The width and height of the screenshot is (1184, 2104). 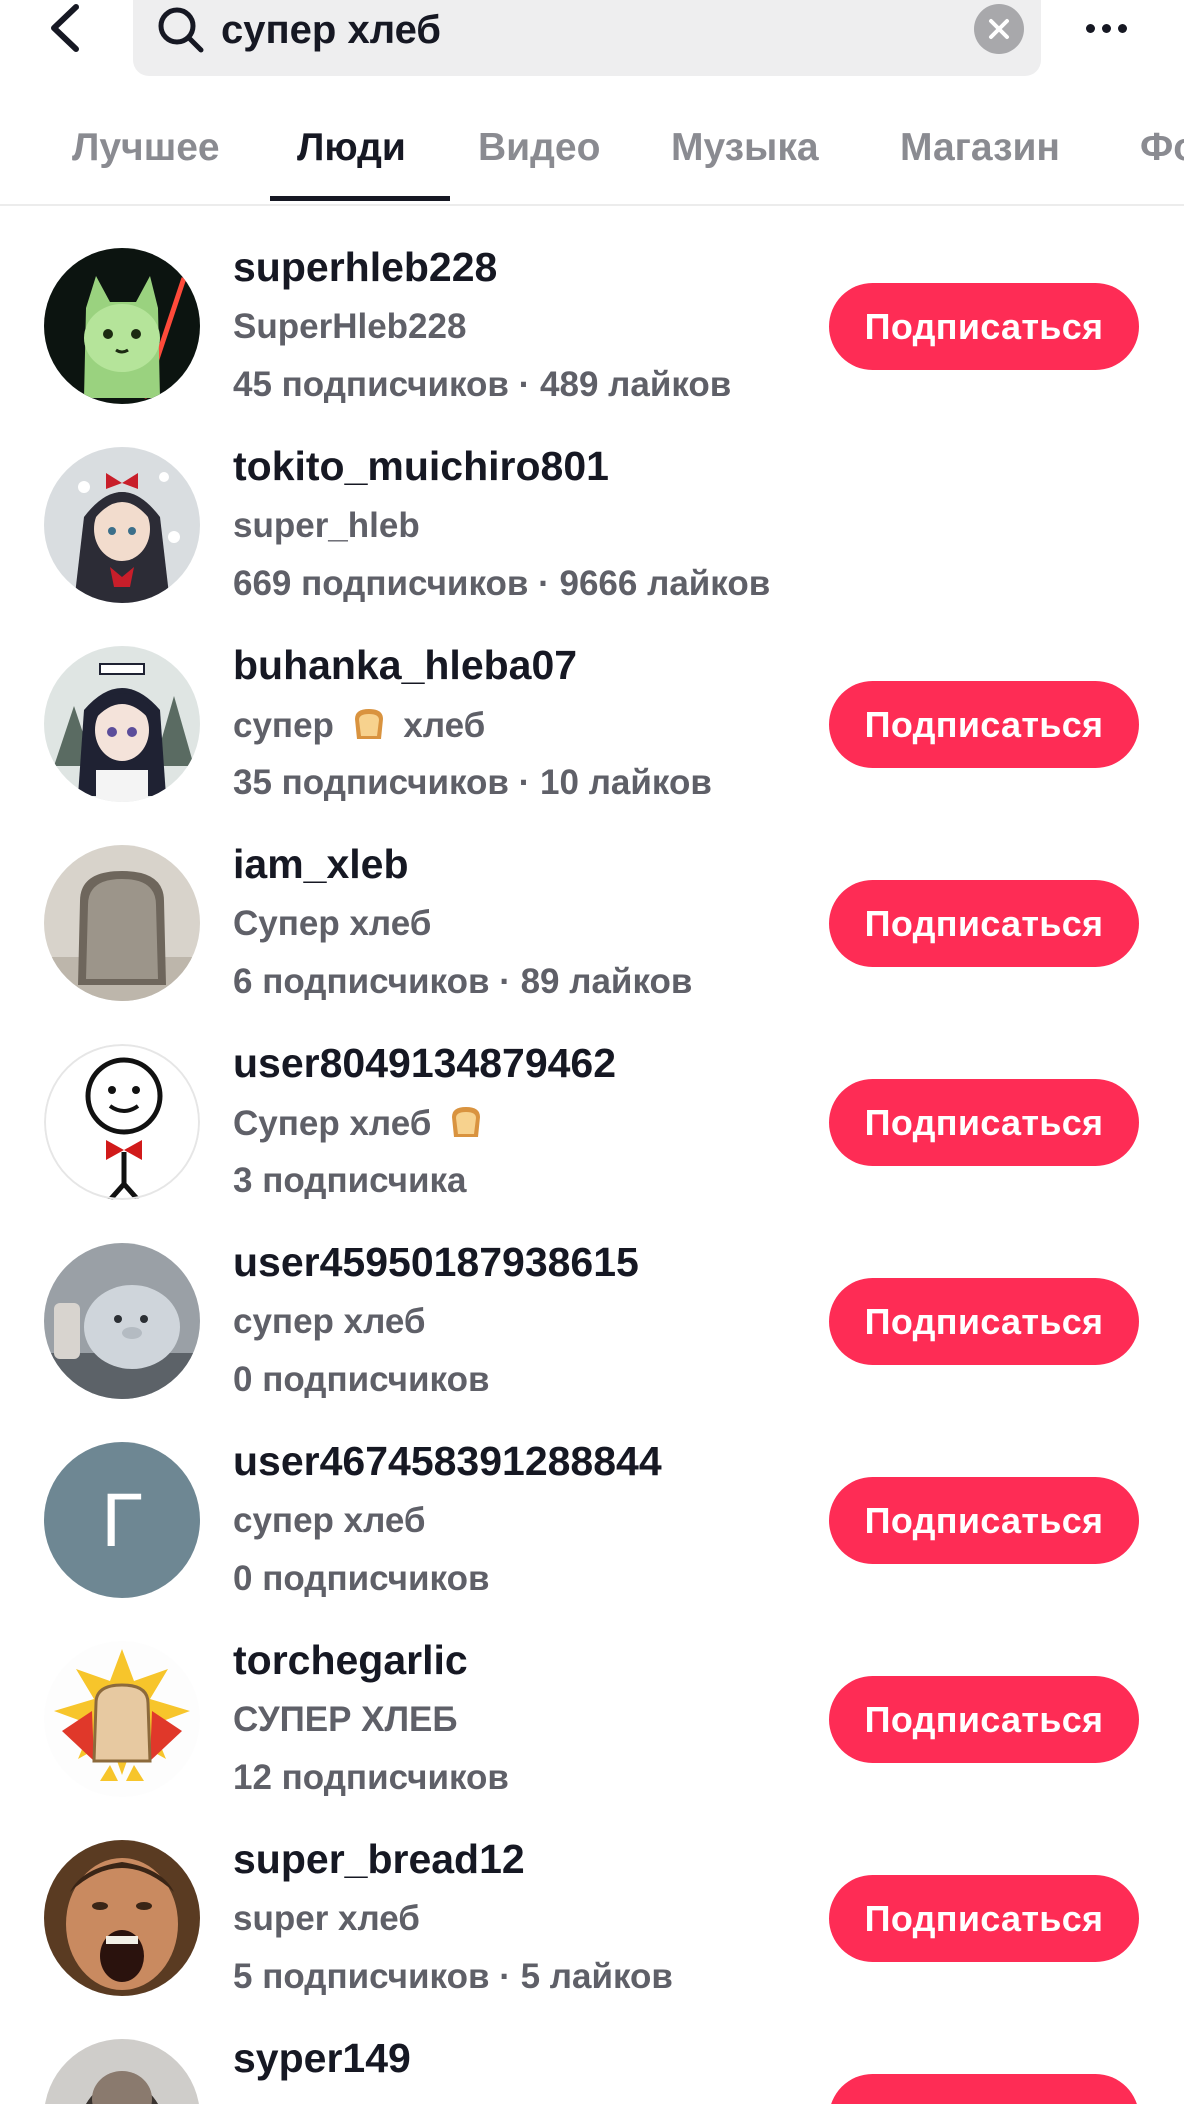 What do you see at coordinates (350, 1660) in the screenshot?
I see `username: torchegarlic` at bounding box center [350, 1660].